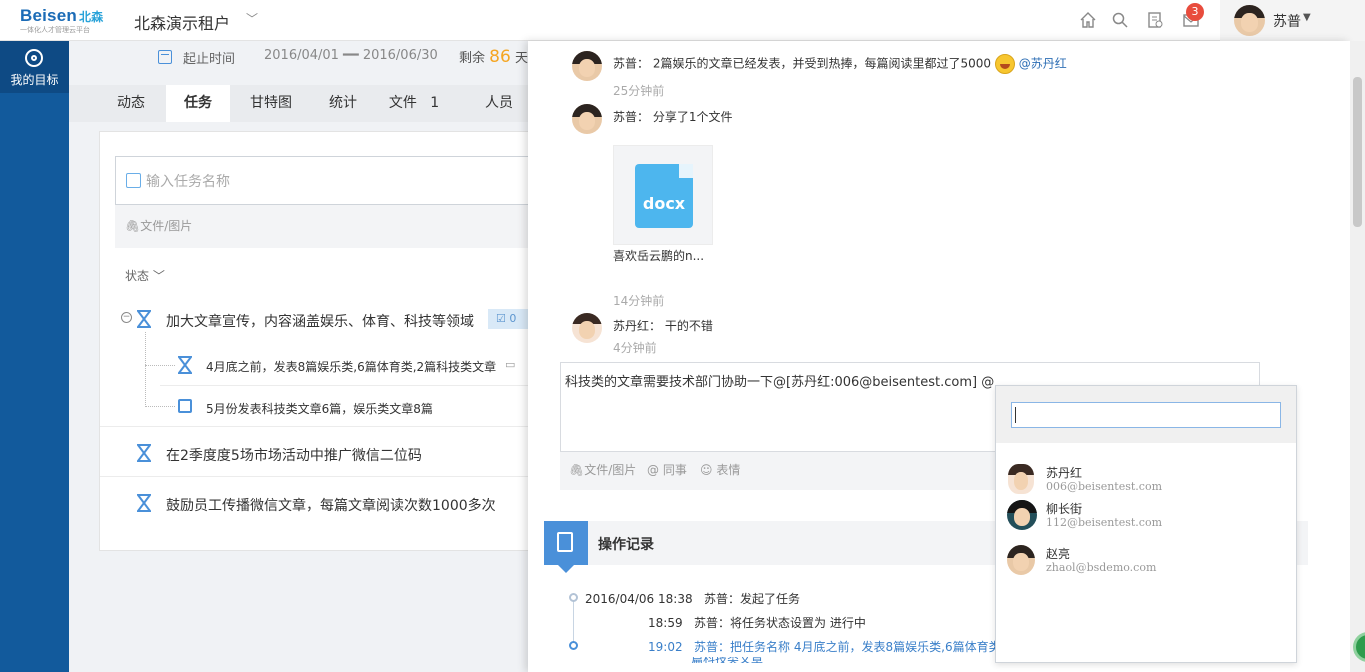 The height and width of the screenshot is (672, 1365). What do you see at coordinates (351, 366) in the screenshot?
I see `subtask-title: 4月底之前，发表8篇娱乐类,6篇体育类,2篇科技类文章` at bounding box center [351, 366].